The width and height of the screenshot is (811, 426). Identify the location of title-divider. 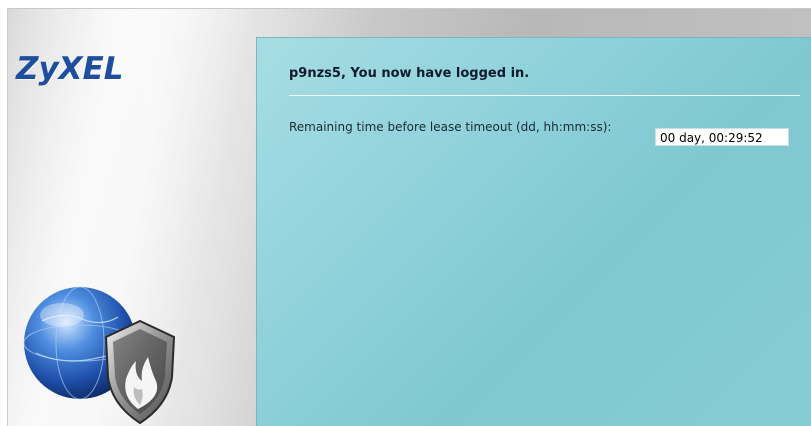
(544, 95).